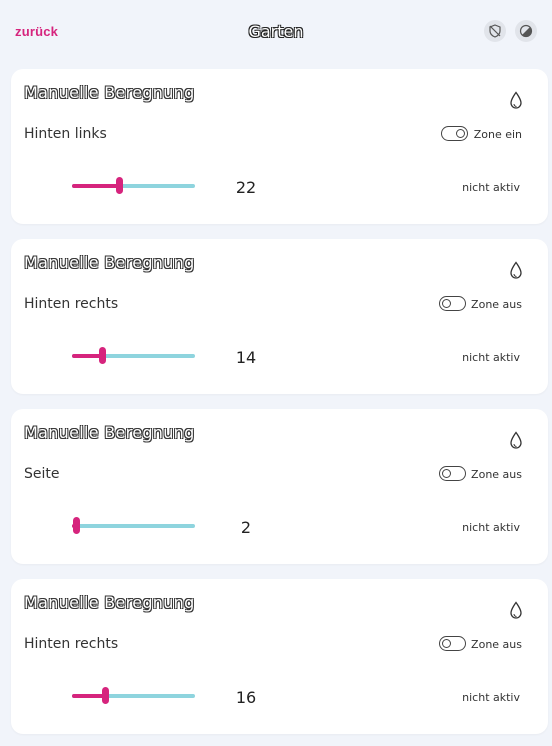 The image size is (552, 746). I want to click on duration-value: 2, so click(246, 527).